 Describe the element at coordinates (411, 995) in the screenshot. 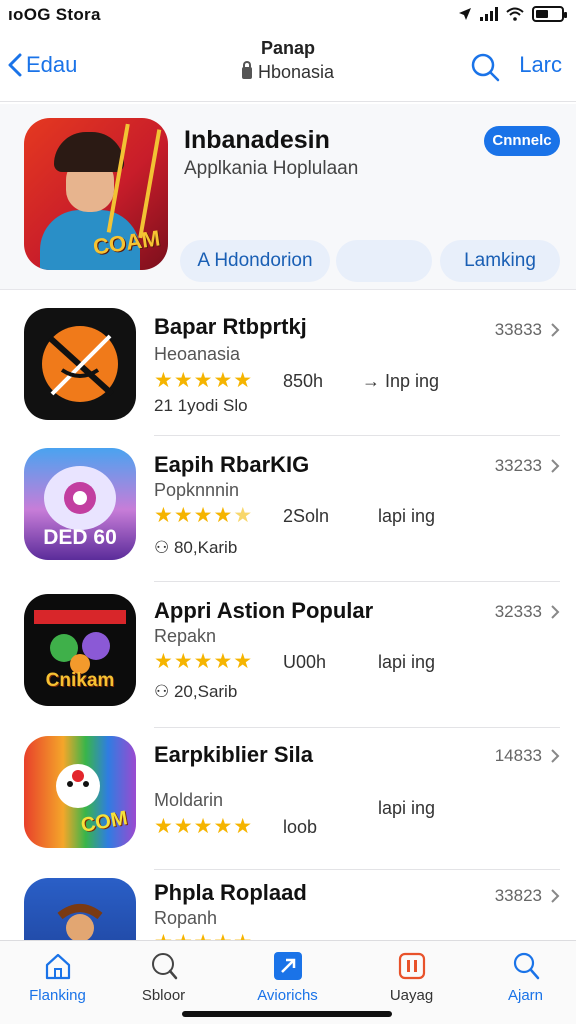

I see `tab-label: Uayag` at that location.